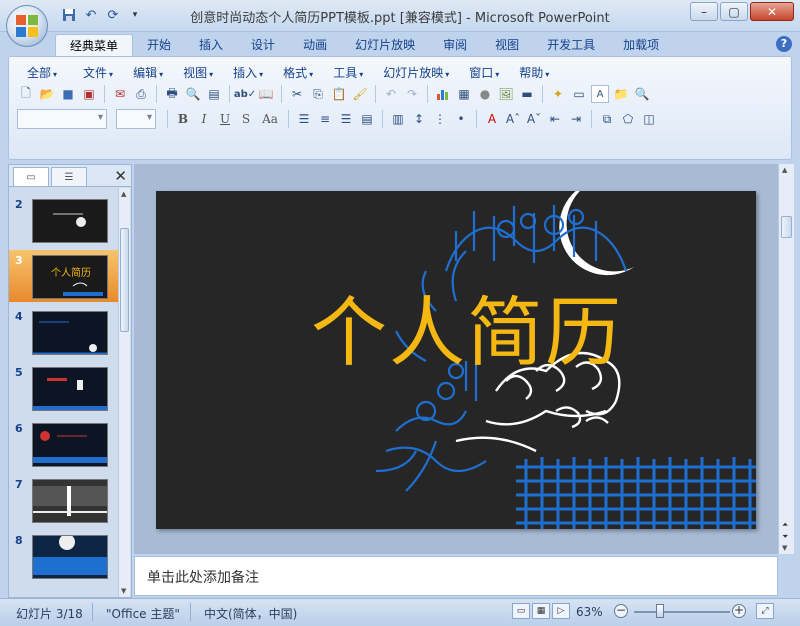 The width and height of the screenshot is (800, 626). What do you see at coordinates (739, 611) in the screenshot?
I see `zoom-in-button: +` at bounding box center [739, 611].